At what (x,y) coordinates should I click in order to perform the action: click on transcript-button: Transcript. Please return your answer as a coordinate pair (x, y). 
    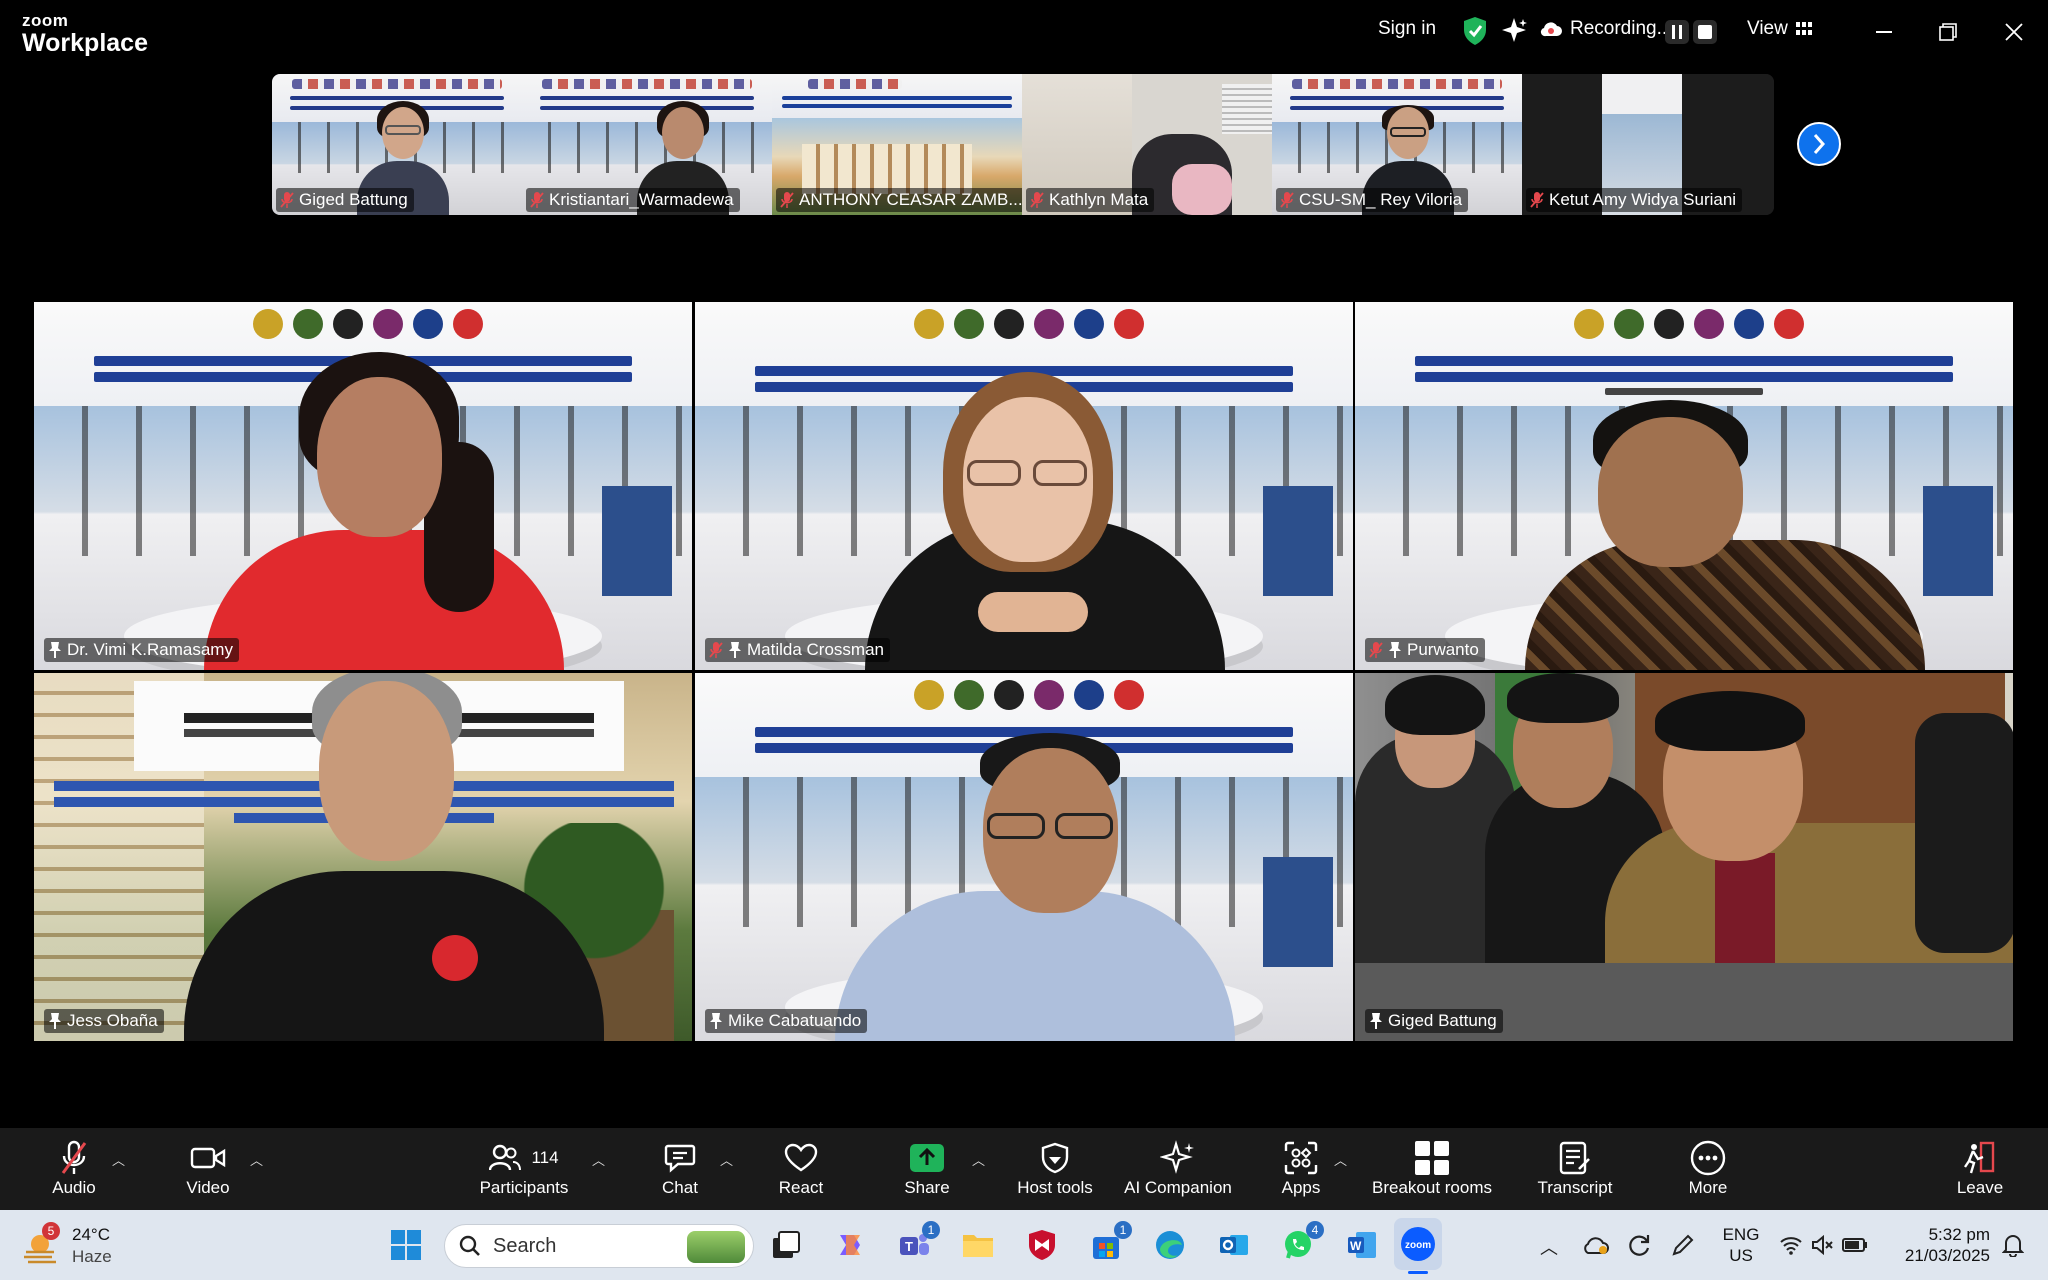
    Looking at the image, I should click on (1575, 1172).